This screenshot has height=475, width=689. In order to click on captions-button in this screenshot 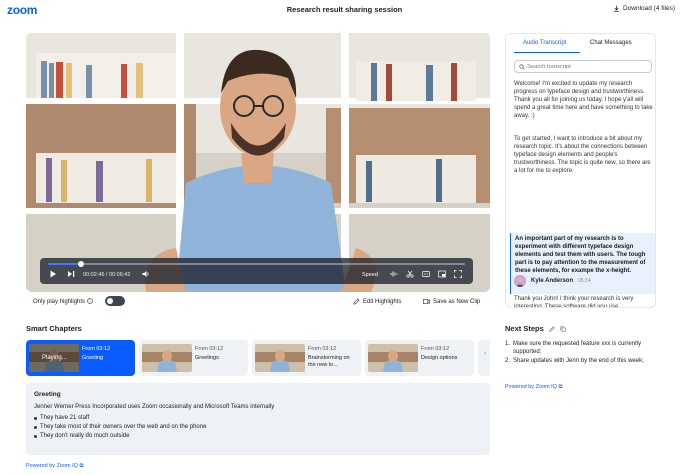, I will do `click(426, 274)`.